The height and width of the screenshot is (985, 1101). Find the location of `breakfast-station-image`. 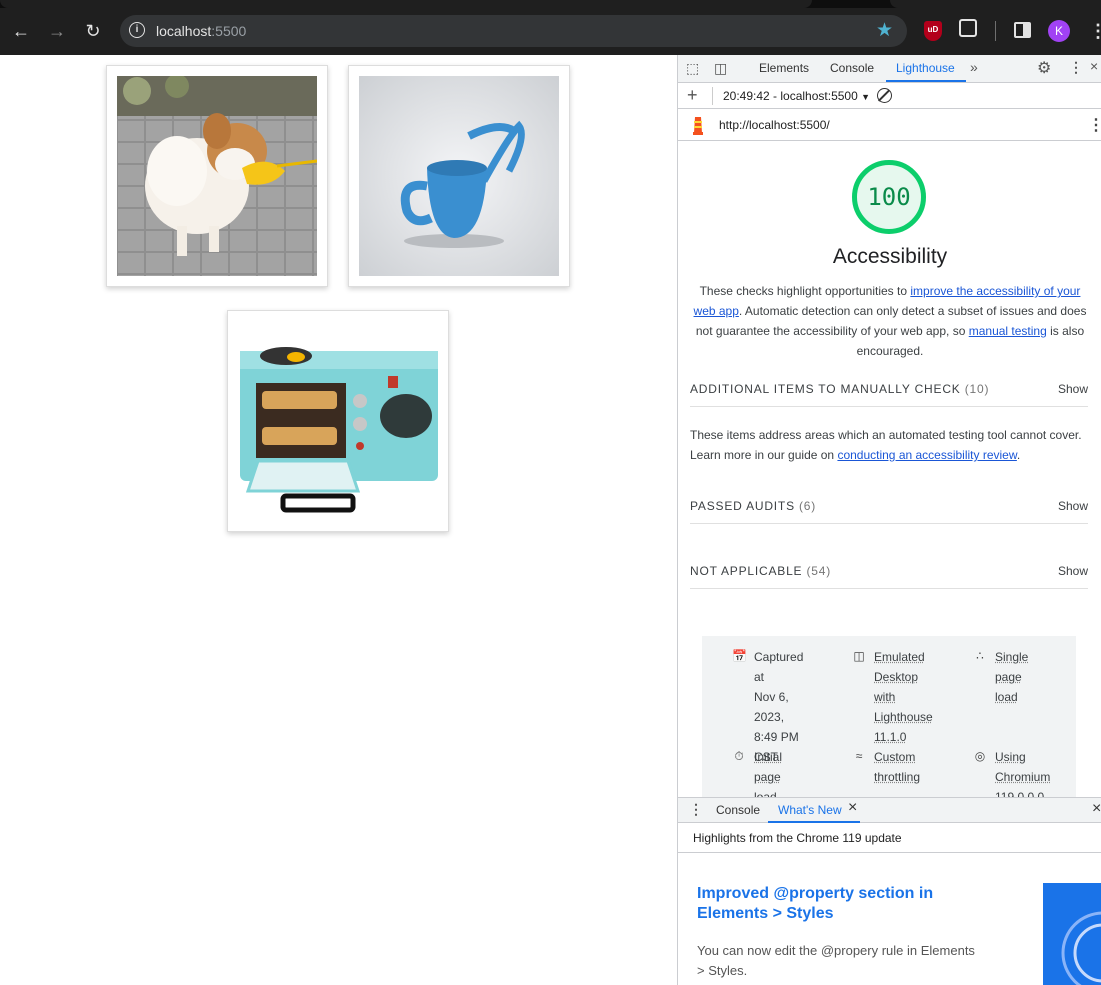

breakfast-station-image is located at coordinates (338, 421).